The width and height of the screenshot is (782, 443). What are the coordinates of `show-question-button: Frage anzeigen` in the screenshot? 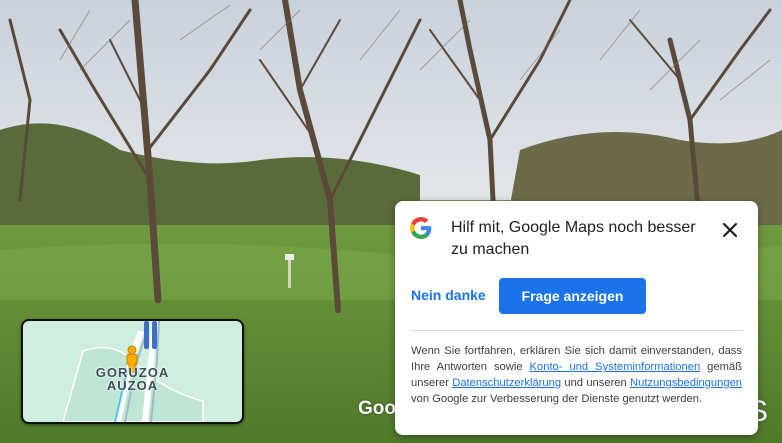 It's located at (572, 296).